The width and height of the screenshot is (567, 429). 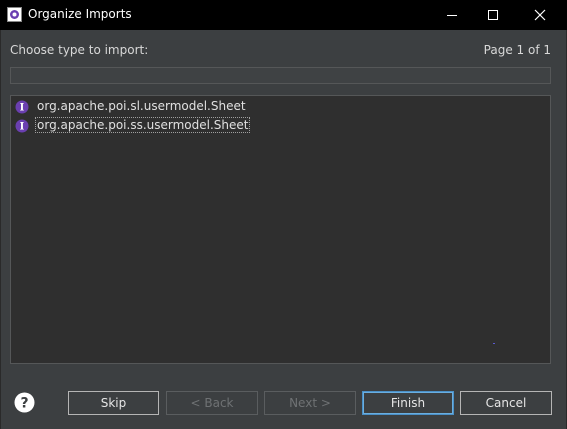 I want to click on next-button: Next >, so click(x=310, y=403).